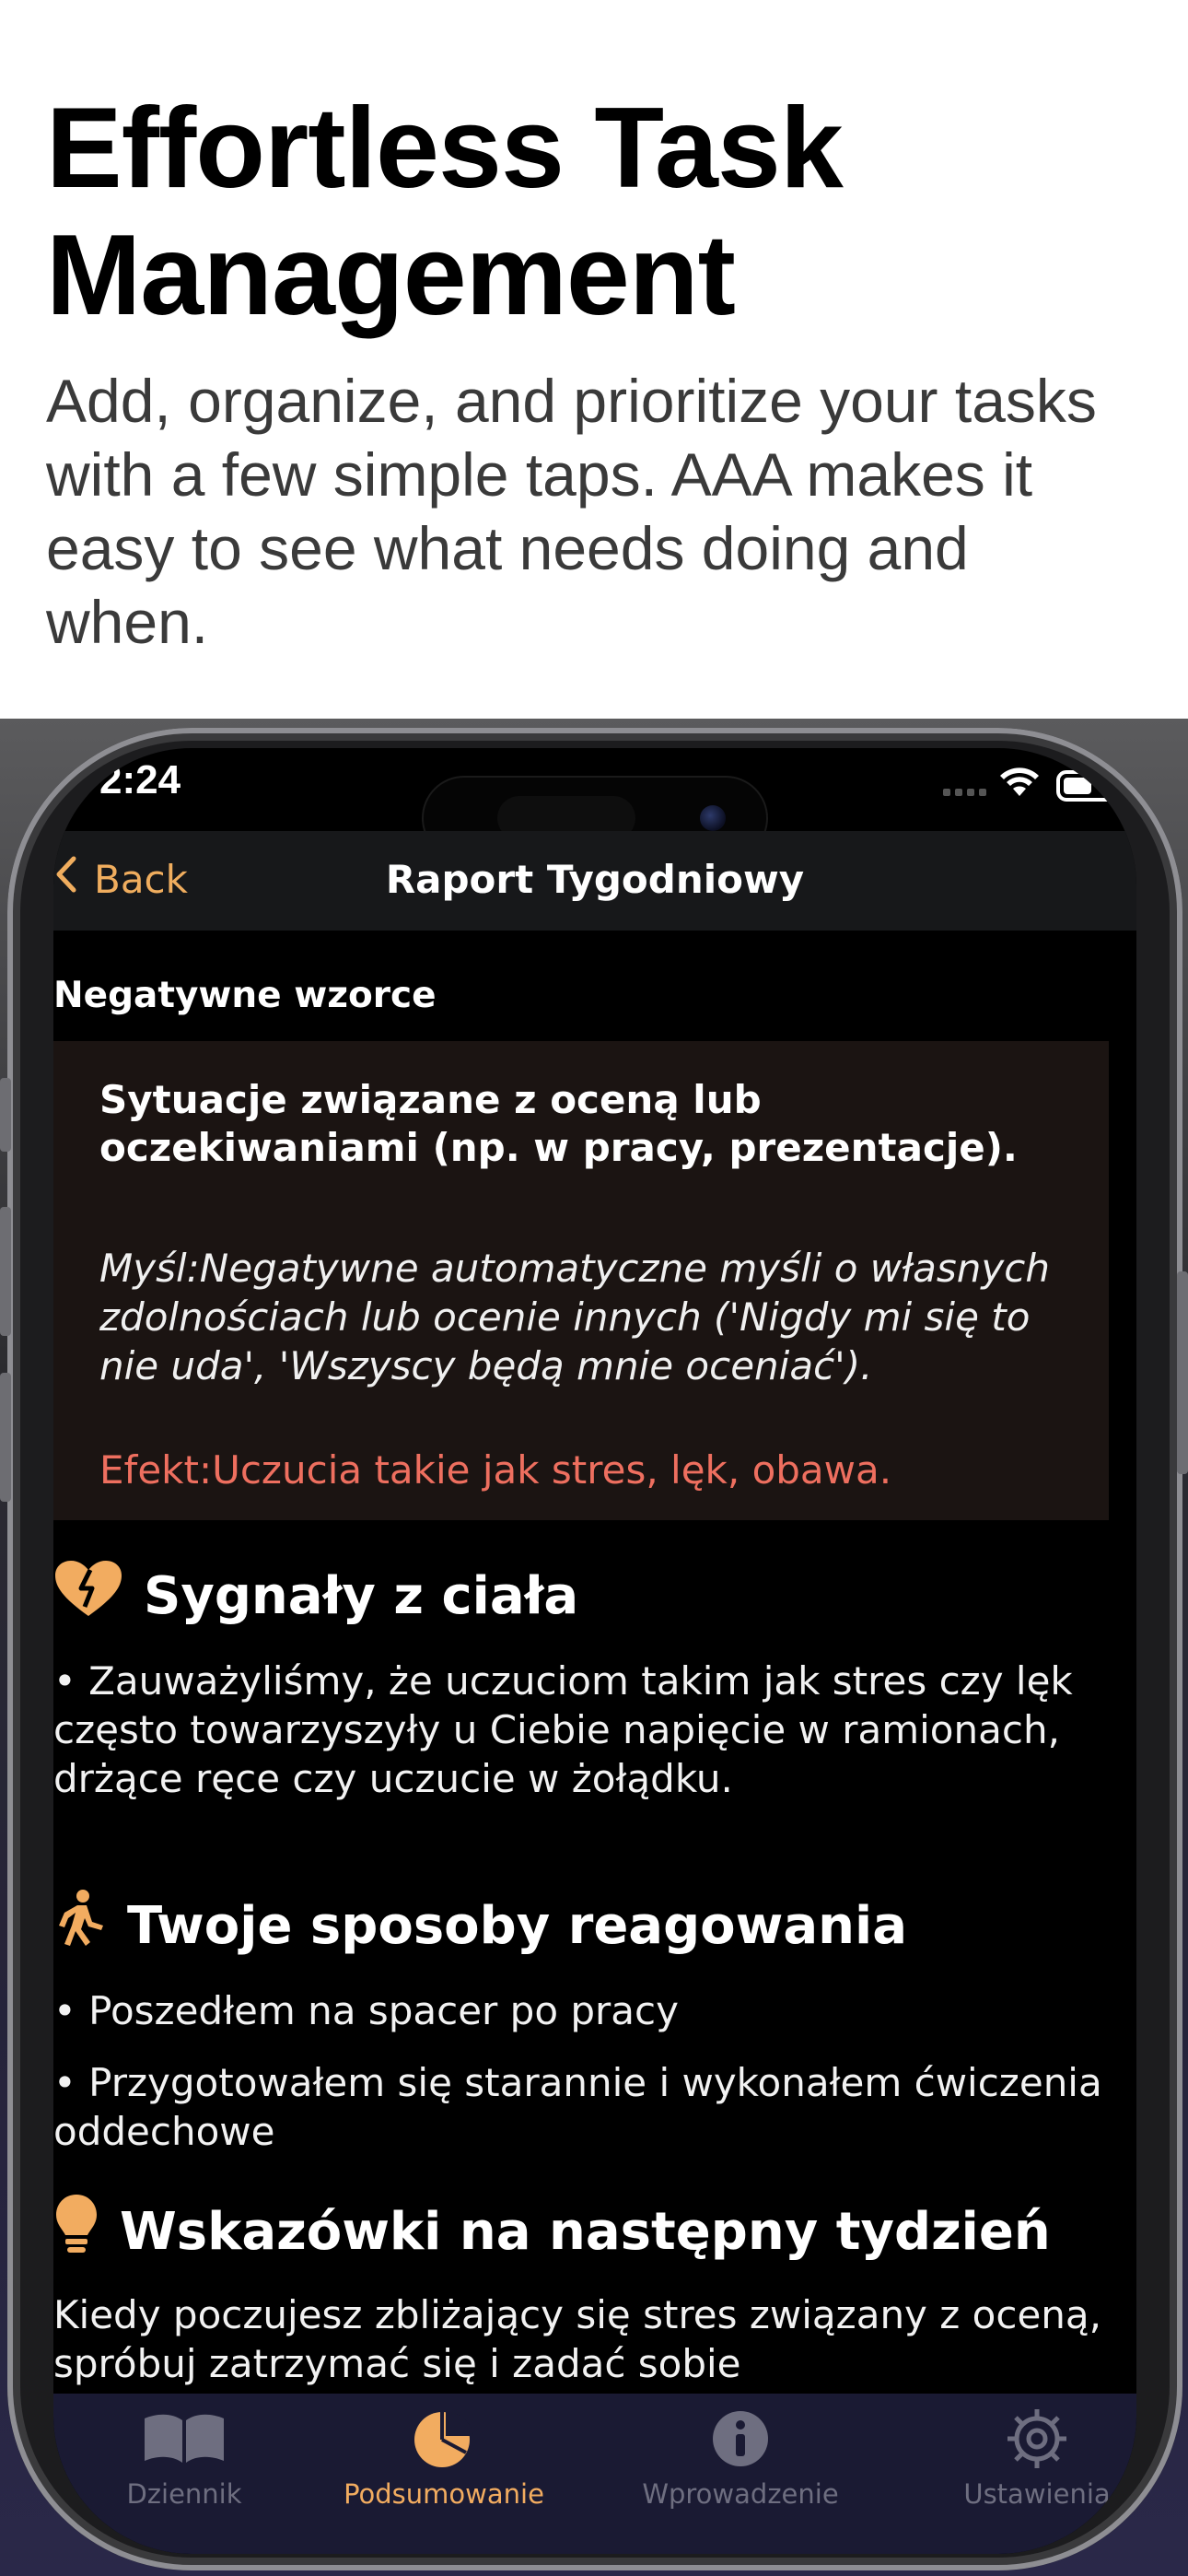 The width and height of the screenshot is (1188, 2576). Describe the element at coordinates (1182, 1372) in the screenshot. I see `power-button` at that location.